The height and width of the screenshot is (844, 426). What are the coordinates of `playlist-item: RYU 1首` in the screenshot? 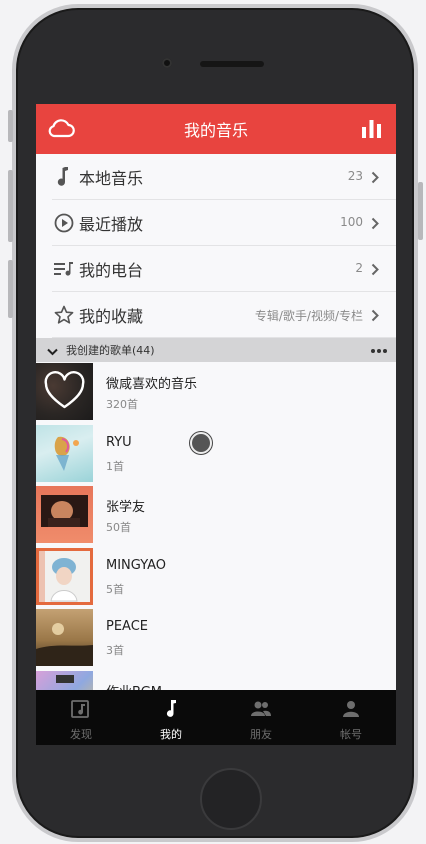 It's located at (216, 455).